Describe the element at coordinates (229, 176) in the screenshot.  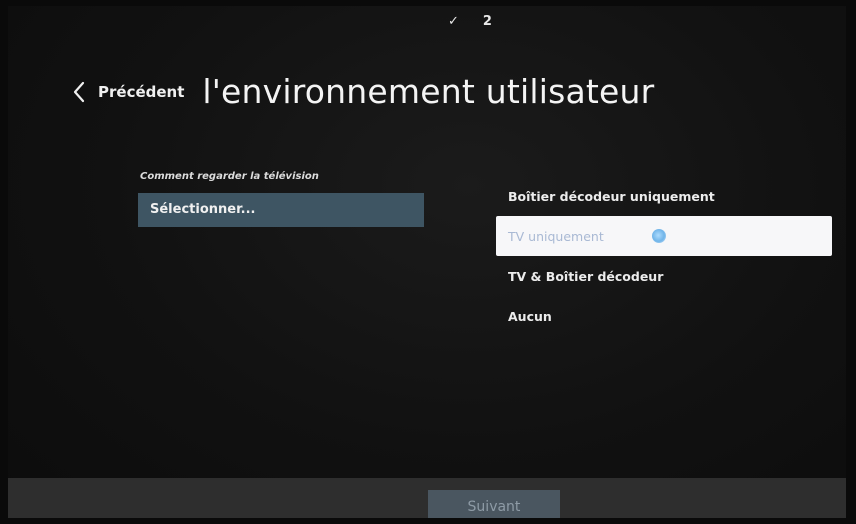
I see `field-label: Comment regarder la télévision` at that location.